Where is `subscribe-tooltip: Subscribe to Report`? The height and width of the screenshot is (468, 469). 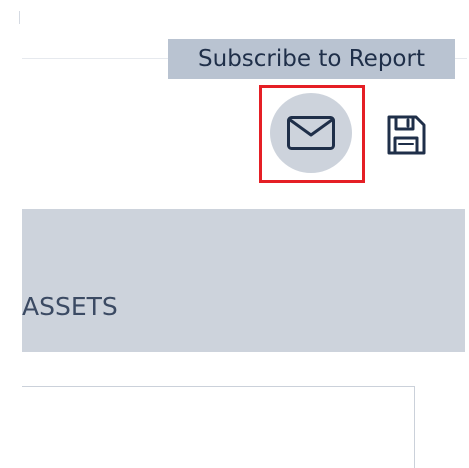 subscribe-tooltip: Subscribe to Report is located at coordinates (311, 59).